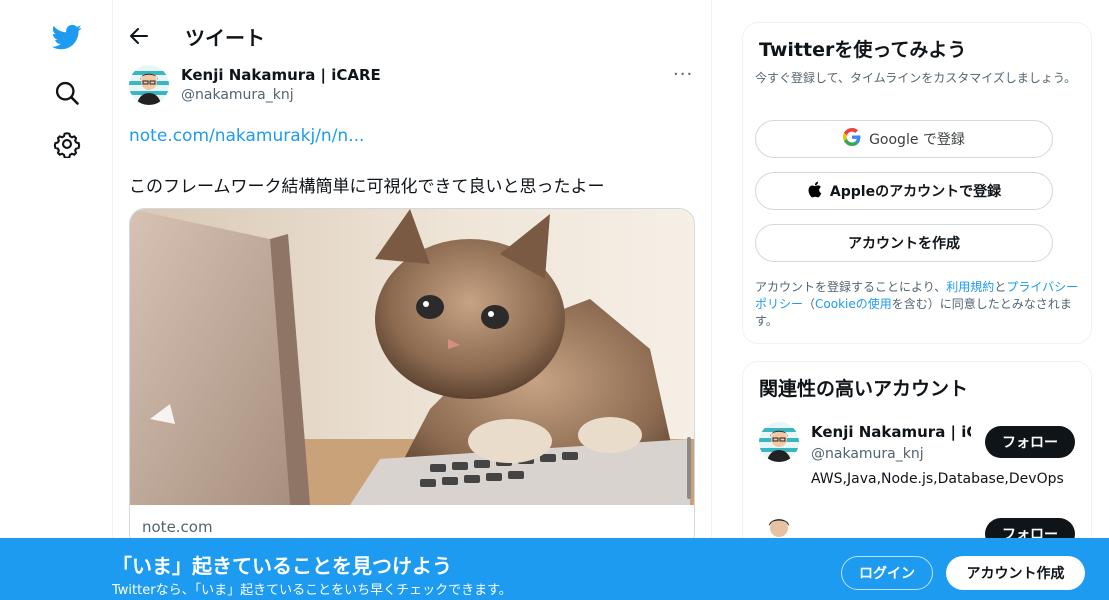 The image size is (1109, 600). I want to click on google-icon, so click(856, 139).